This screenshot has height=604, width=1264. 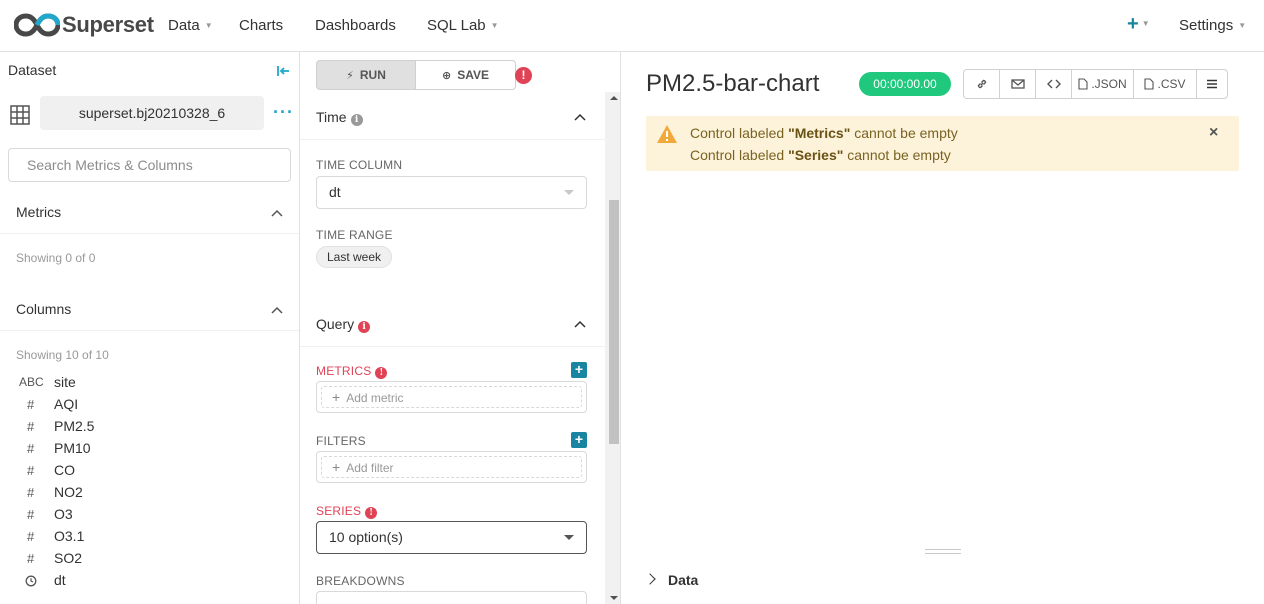 I want to click on error-icon: i, so click(x=364, y=327).